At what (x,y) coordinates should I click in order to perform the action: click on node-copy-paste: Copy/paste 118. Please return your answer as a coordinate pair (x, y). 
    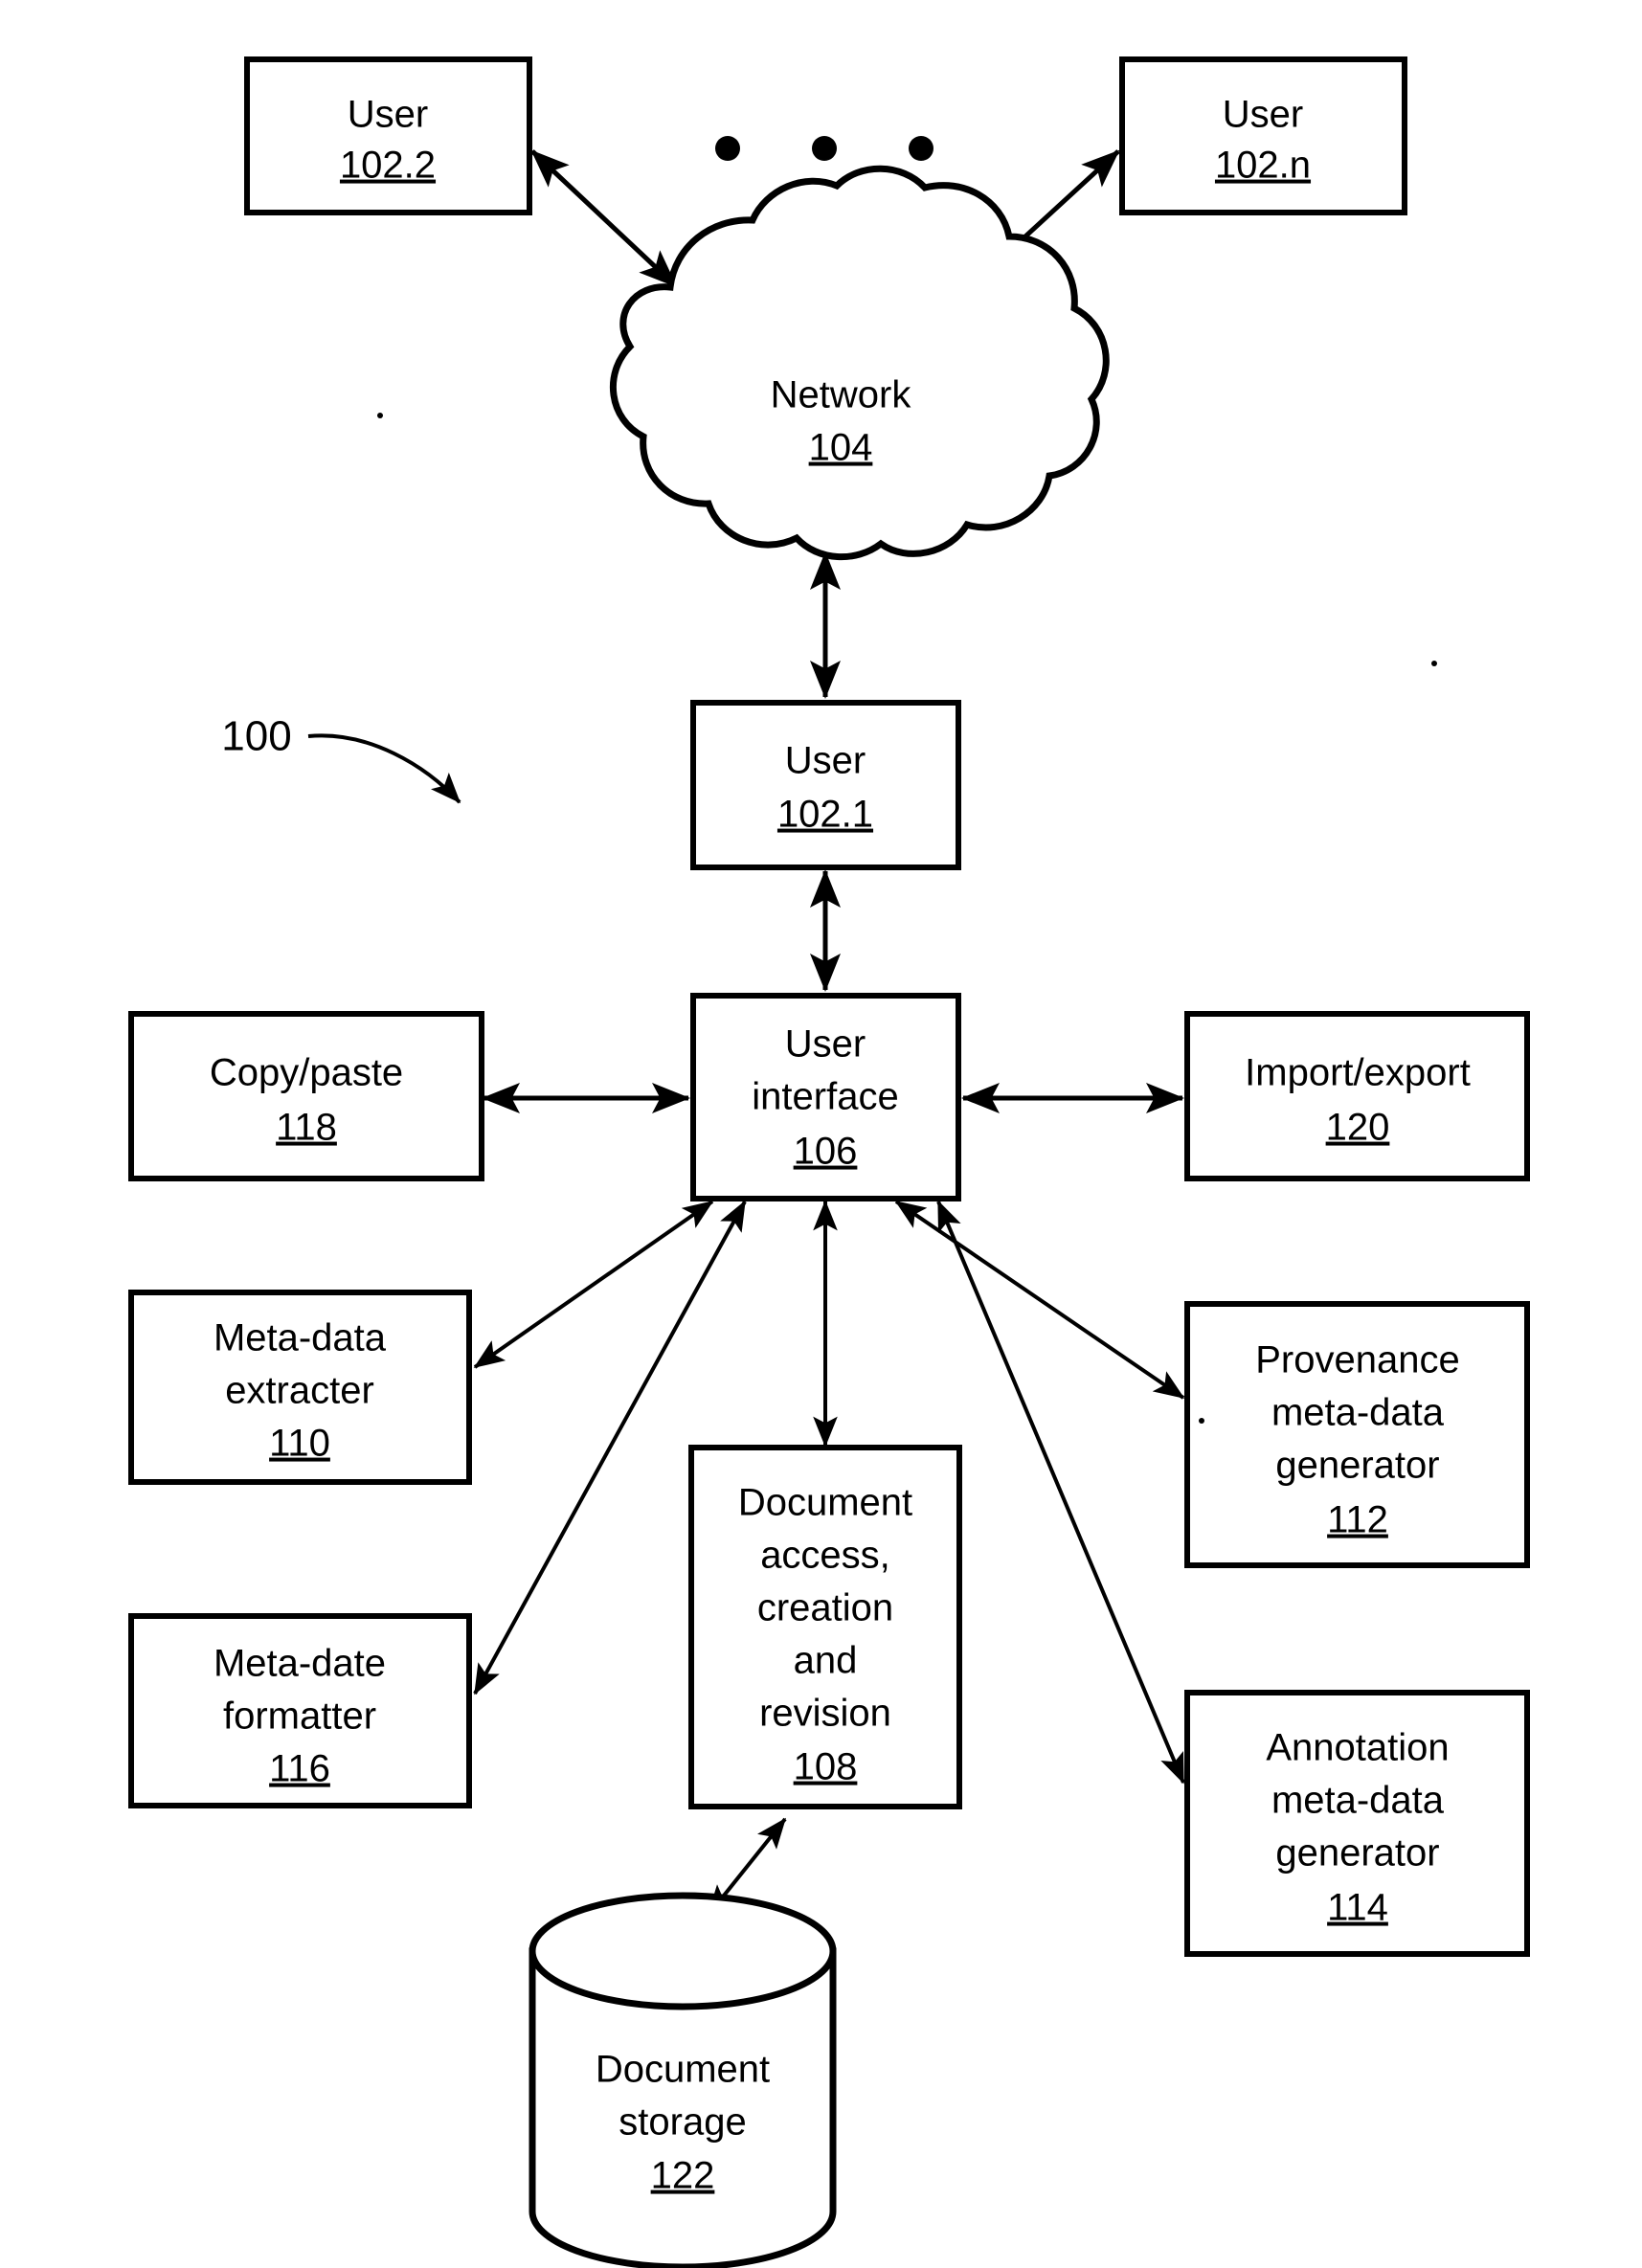
    Looking at the image, I should click on (306, 1096).